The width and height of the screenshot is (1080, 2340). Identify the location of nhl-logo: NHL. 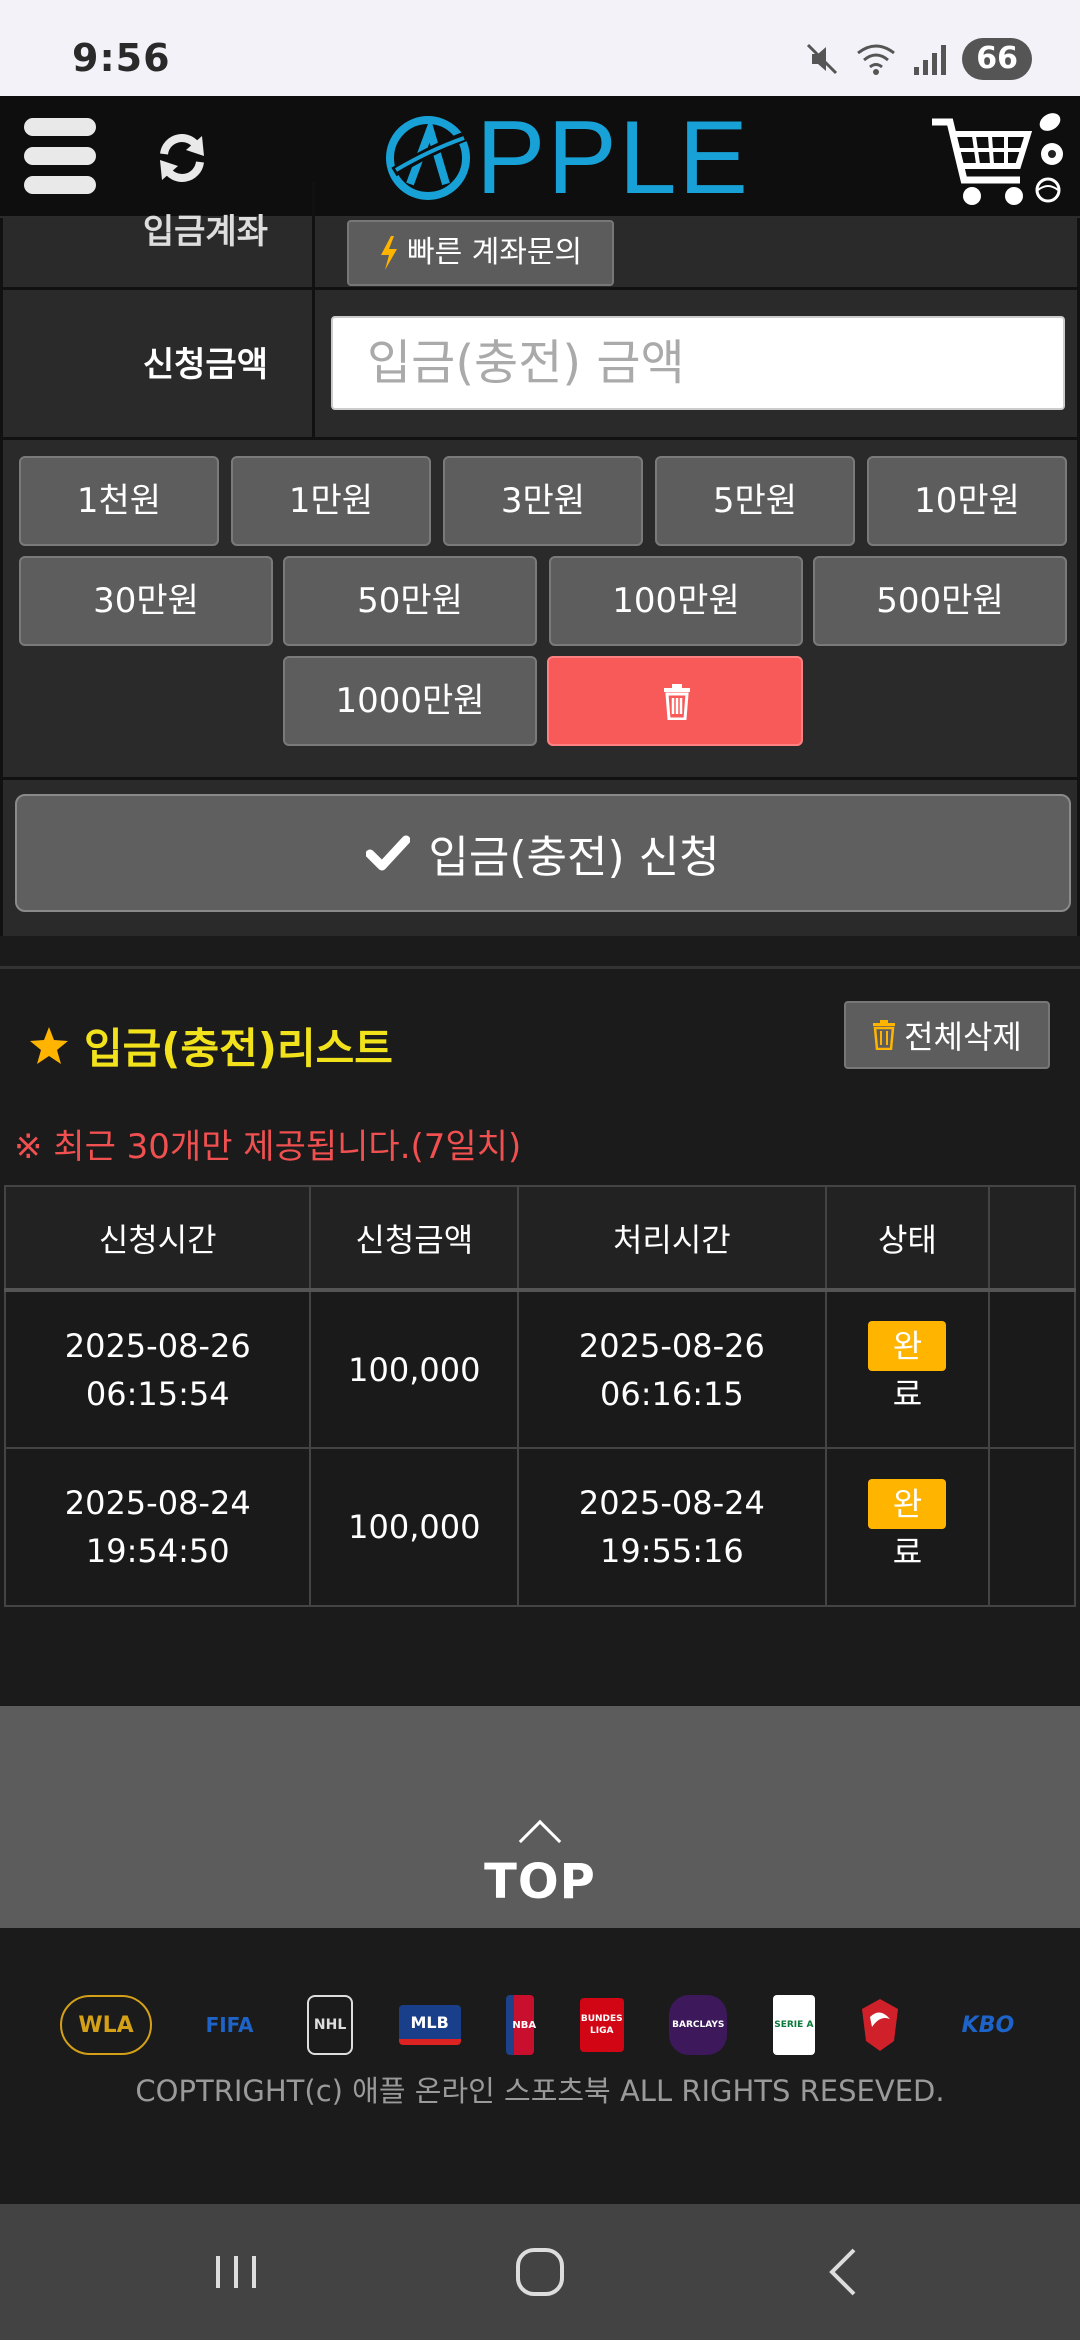
(330, 2025).